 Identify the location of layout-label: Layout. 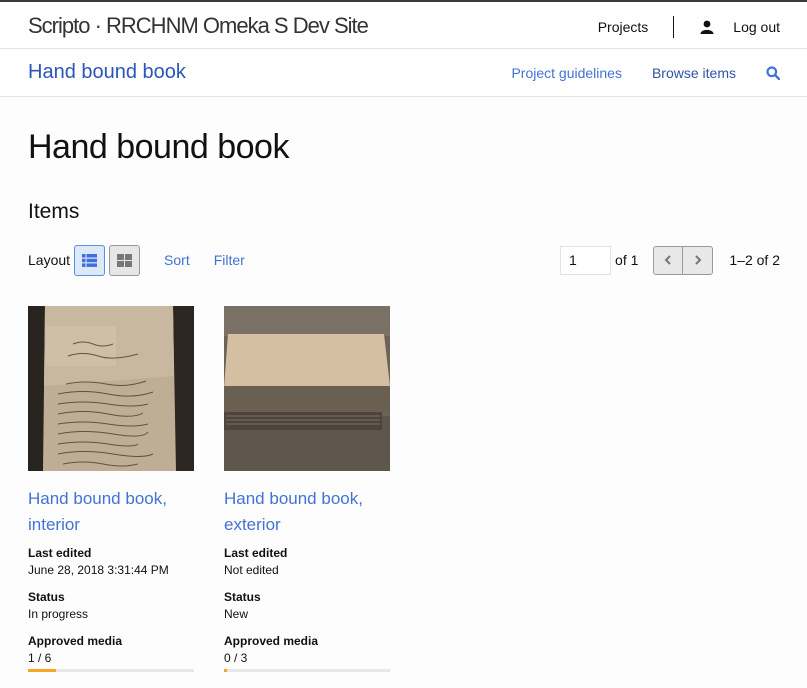
(49, 260).